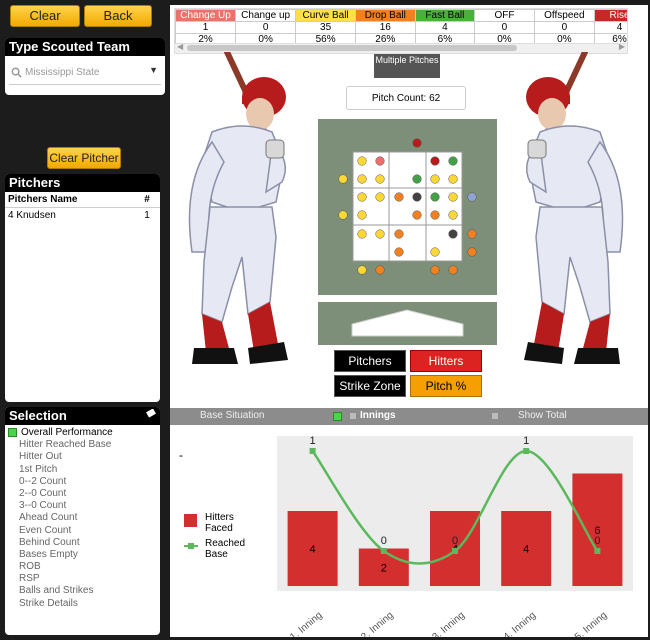  What do you see at coordinates (446, 386) in the screenshot?
I see `pitch-percent-button: Pitch %` at bounding box center [446, 386].